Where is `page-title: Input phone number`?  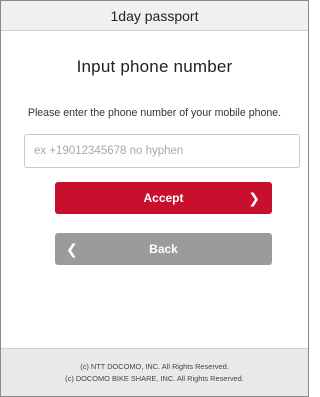
page-title: Input phone number is located at coordinates (154, 66).